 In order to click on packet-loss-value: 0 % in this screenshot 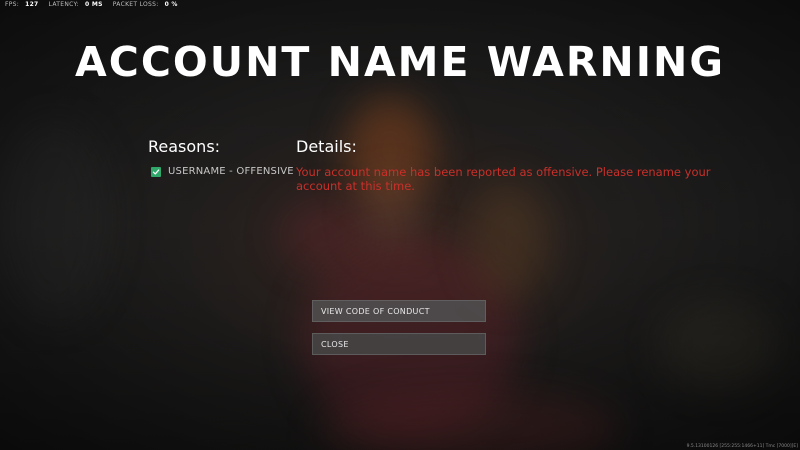, I will do `click(171, 4)`.